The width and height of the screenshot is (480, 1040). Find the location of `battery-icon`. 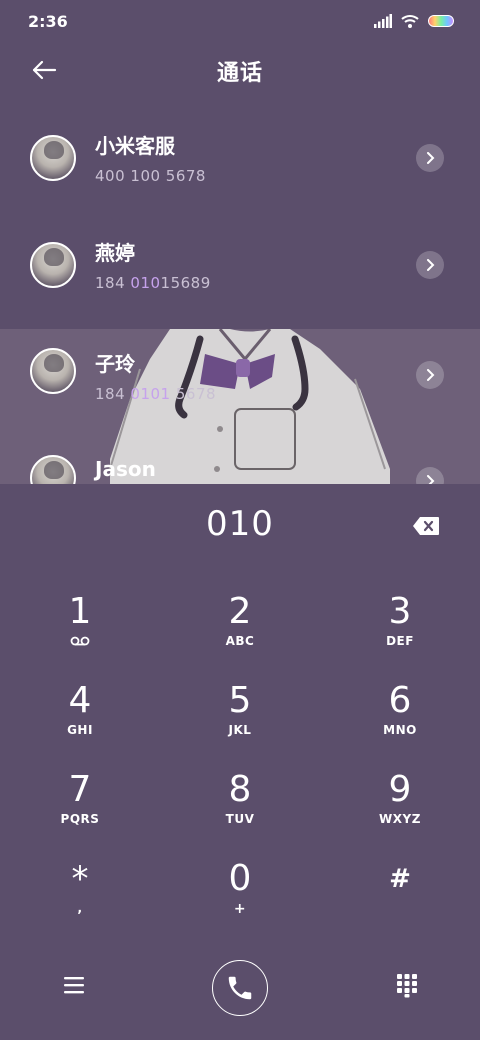

battery-icon is located at coordinates (441, 21).